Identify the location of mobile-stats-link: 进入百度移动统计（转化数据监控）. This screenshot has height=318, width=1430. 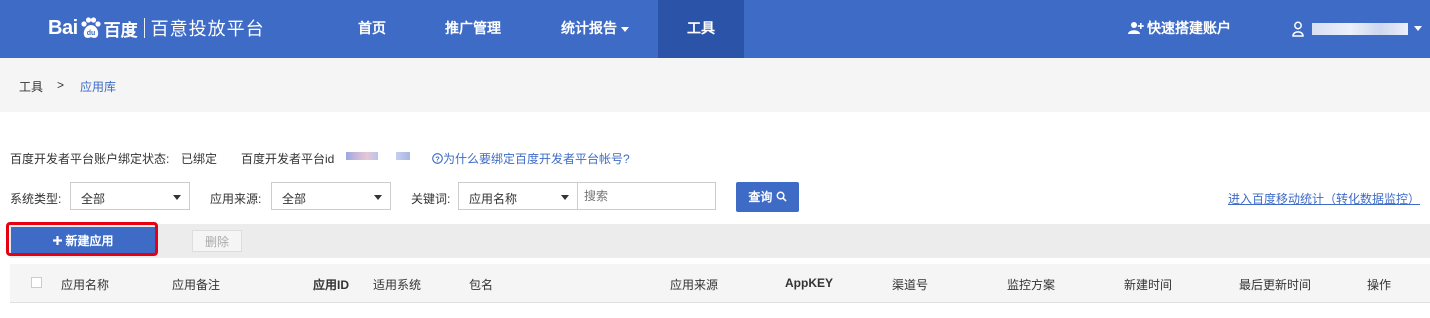
(1324, 198).